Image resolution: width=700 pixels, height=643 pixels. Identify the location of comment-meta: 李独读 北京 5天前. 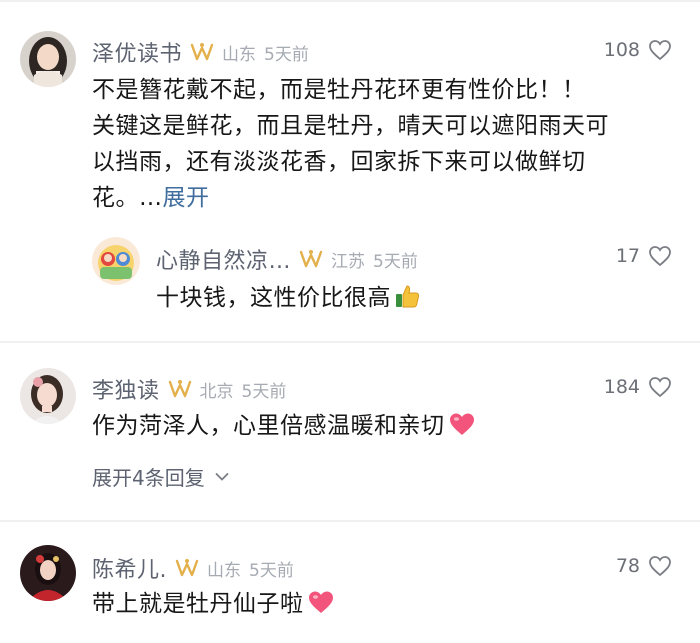
(189, 389).